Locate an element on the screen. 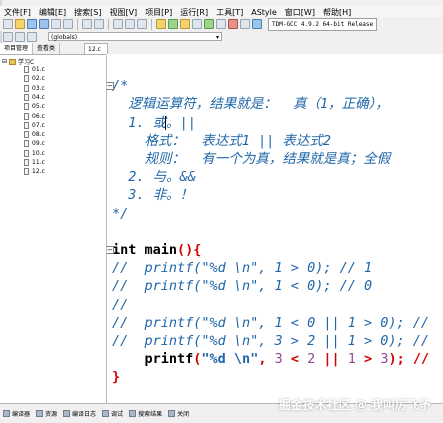  bottom-tab: 资源 is located at coordinates (46, 413).